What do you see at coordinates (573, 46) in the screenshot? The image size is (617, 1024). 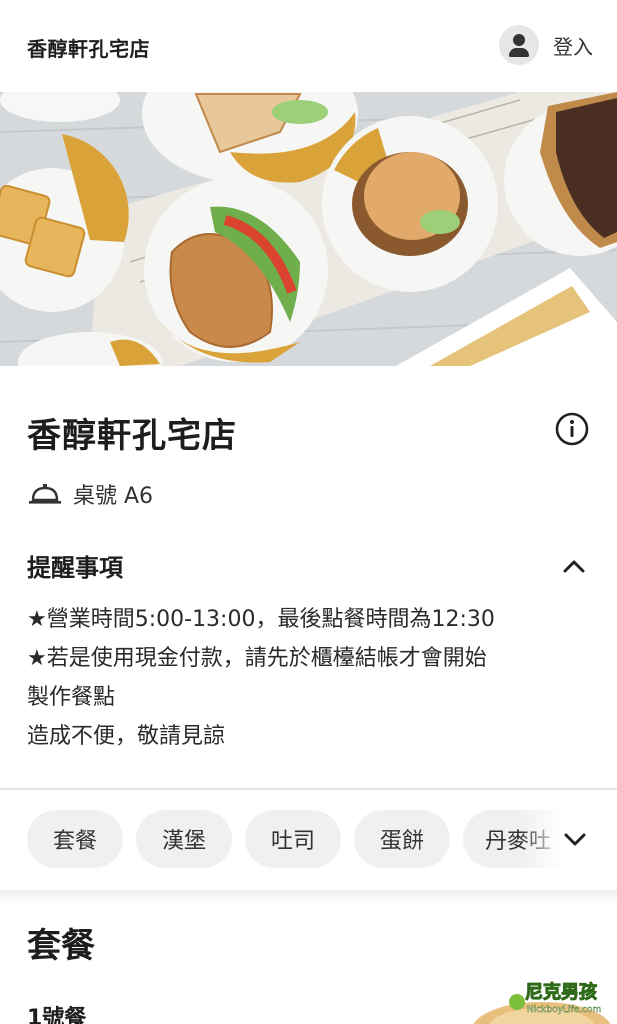 I see `login-label: 登入` at bounding box center [573, 46].